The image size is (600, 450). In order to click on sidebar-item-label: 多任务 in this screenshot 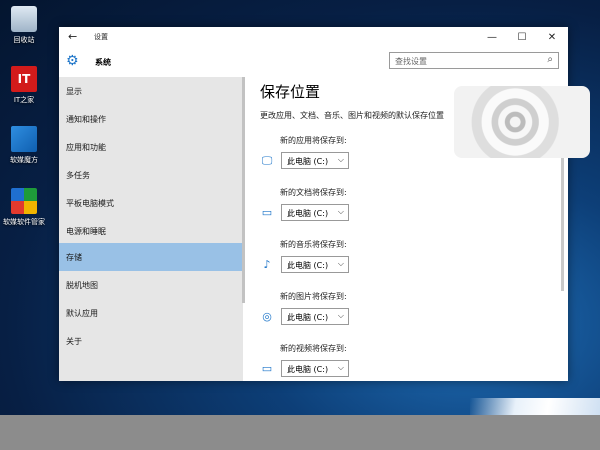, I will do `click(78, 175)`.